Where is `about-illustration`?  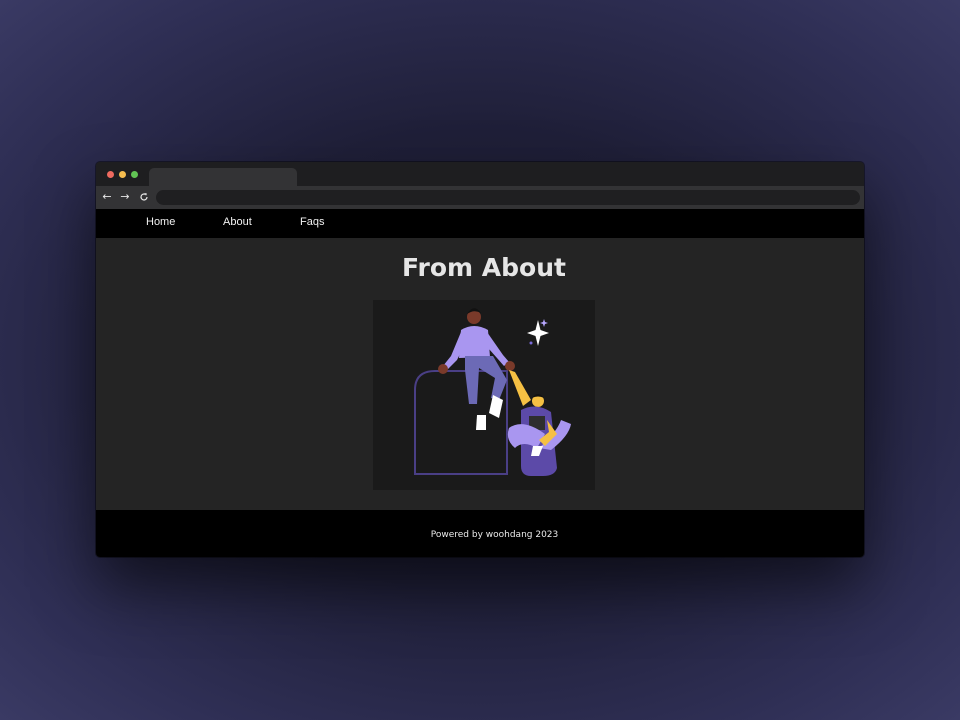
about-illustration is located at coordinates (484, 395).